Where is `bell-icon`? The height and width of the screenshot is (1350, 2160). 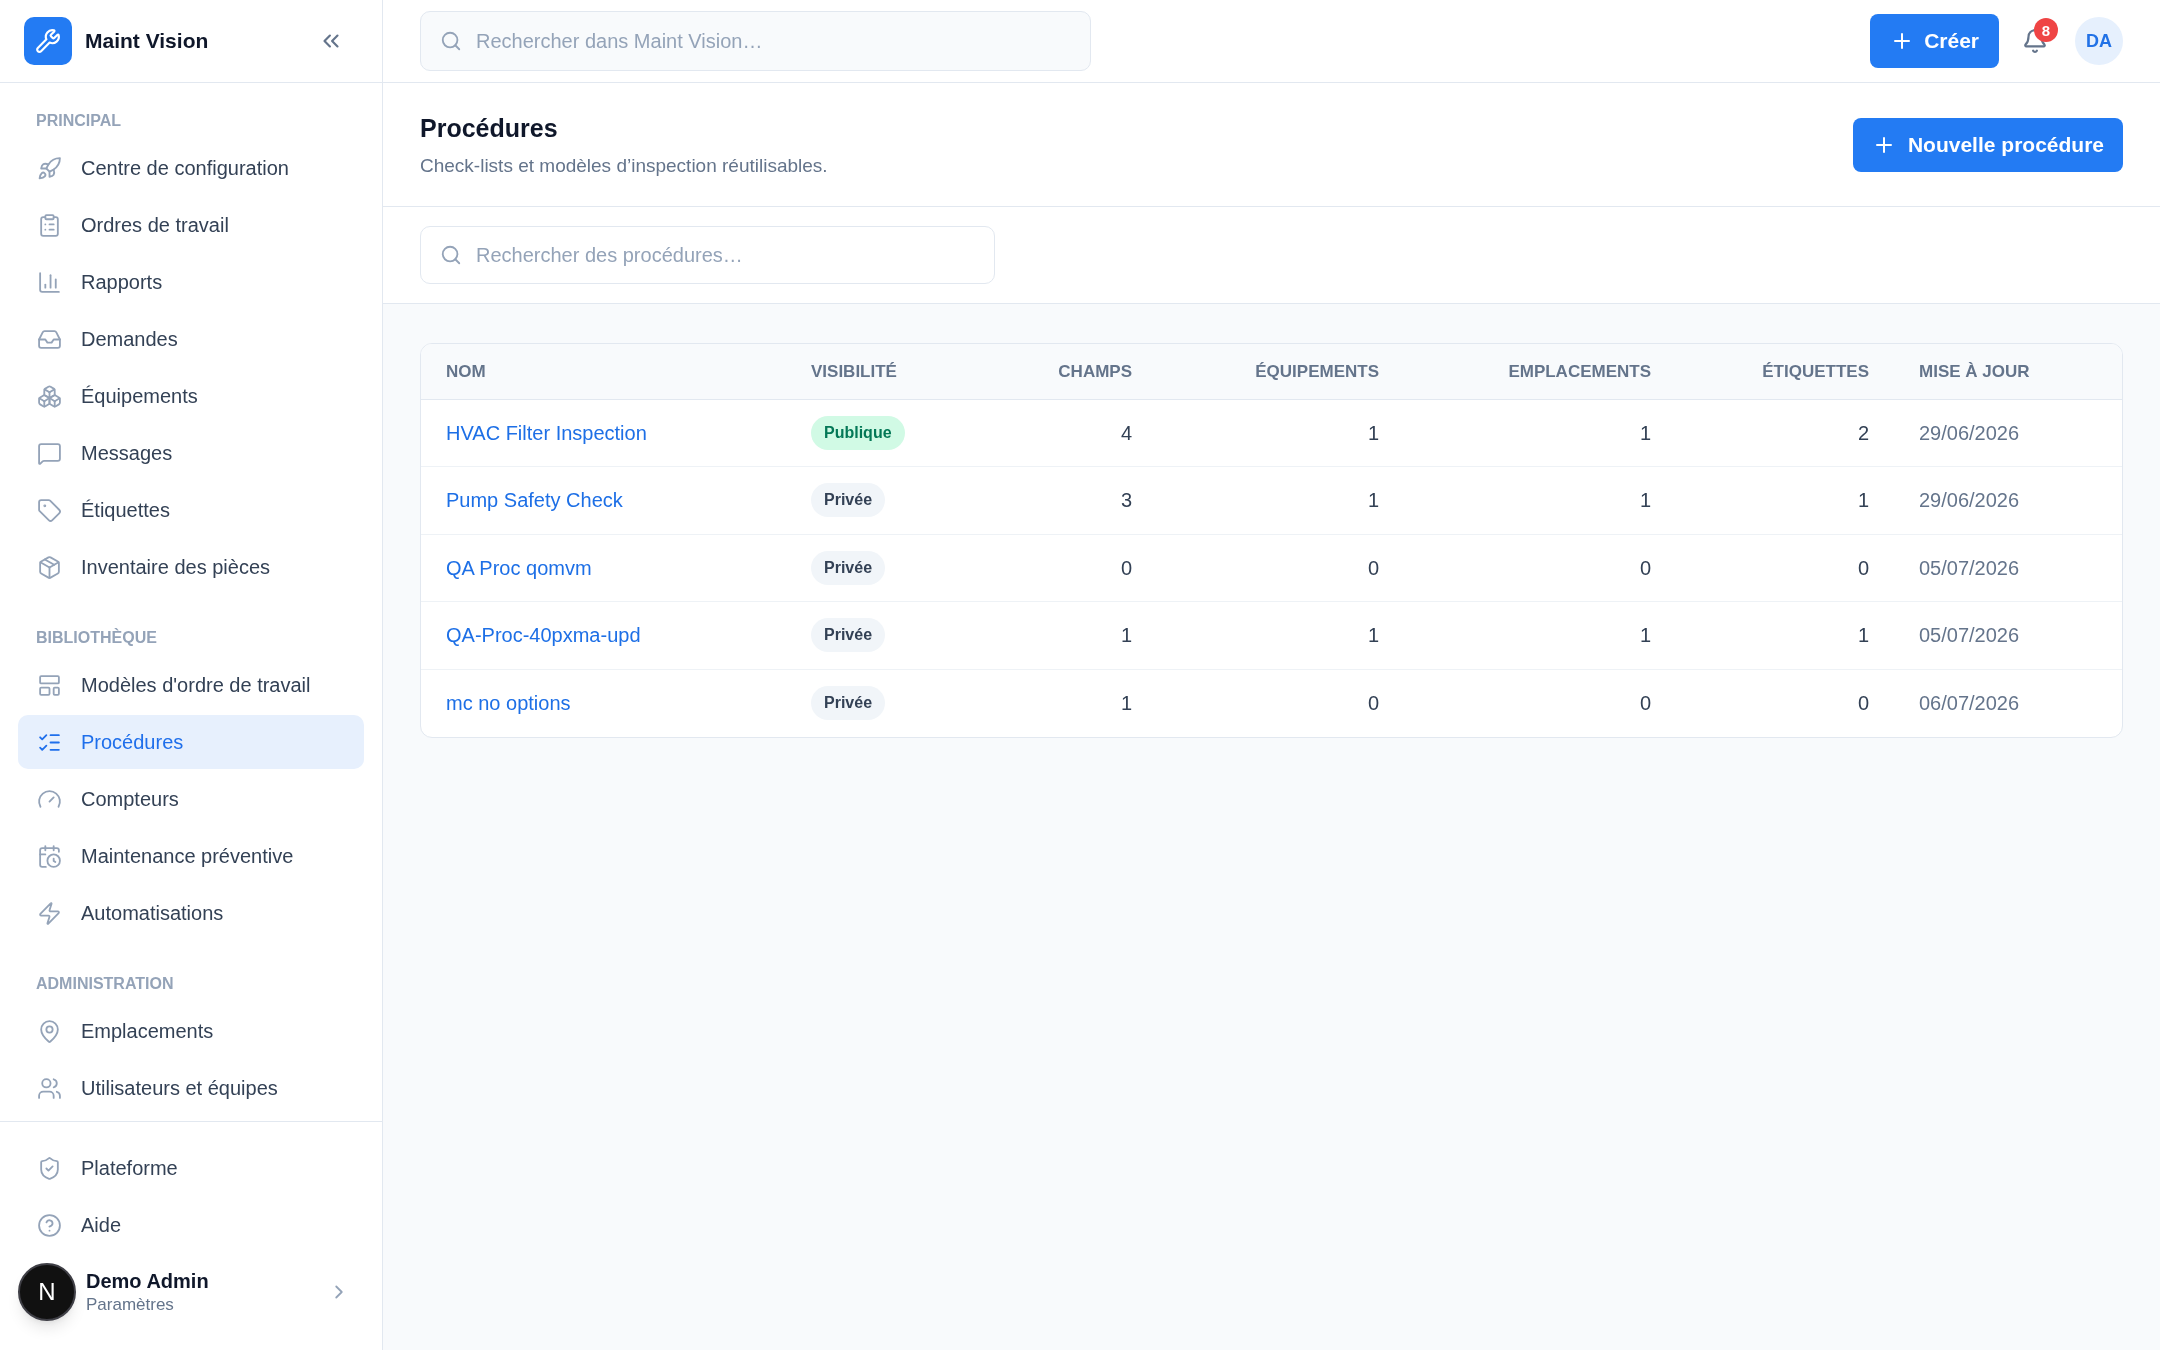
bell-icon is located at coordinates (2035, 41).